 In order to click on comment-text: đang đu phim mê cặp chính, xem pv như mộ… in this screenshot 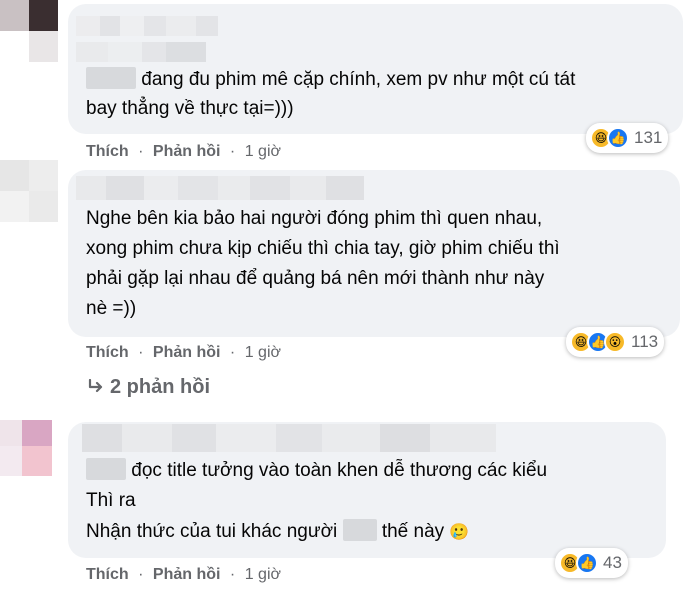, I will do `click(330, 80)`.